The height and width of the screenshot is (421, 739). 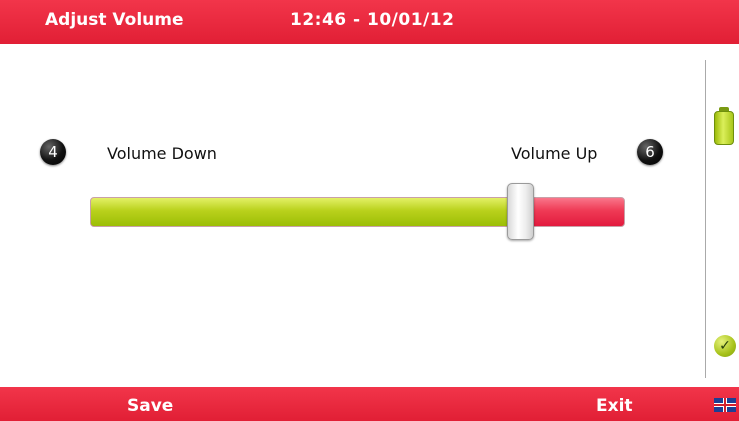 I want to click on volume-level-fill, so click(x=306, y=212).